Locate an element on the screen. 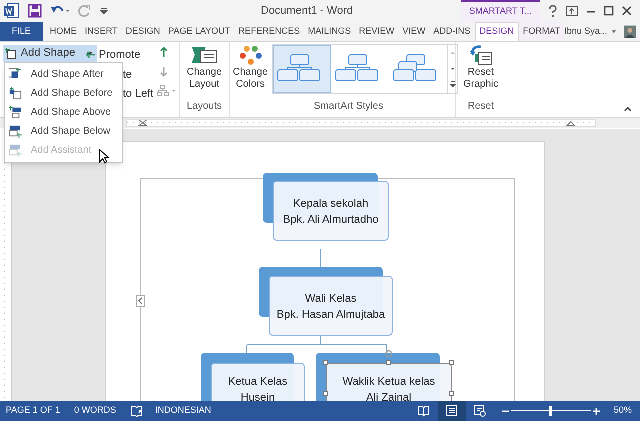 This screenshot has height=421, width=640. node-text: Kepala sekolah is located at coordinates (331, 204).